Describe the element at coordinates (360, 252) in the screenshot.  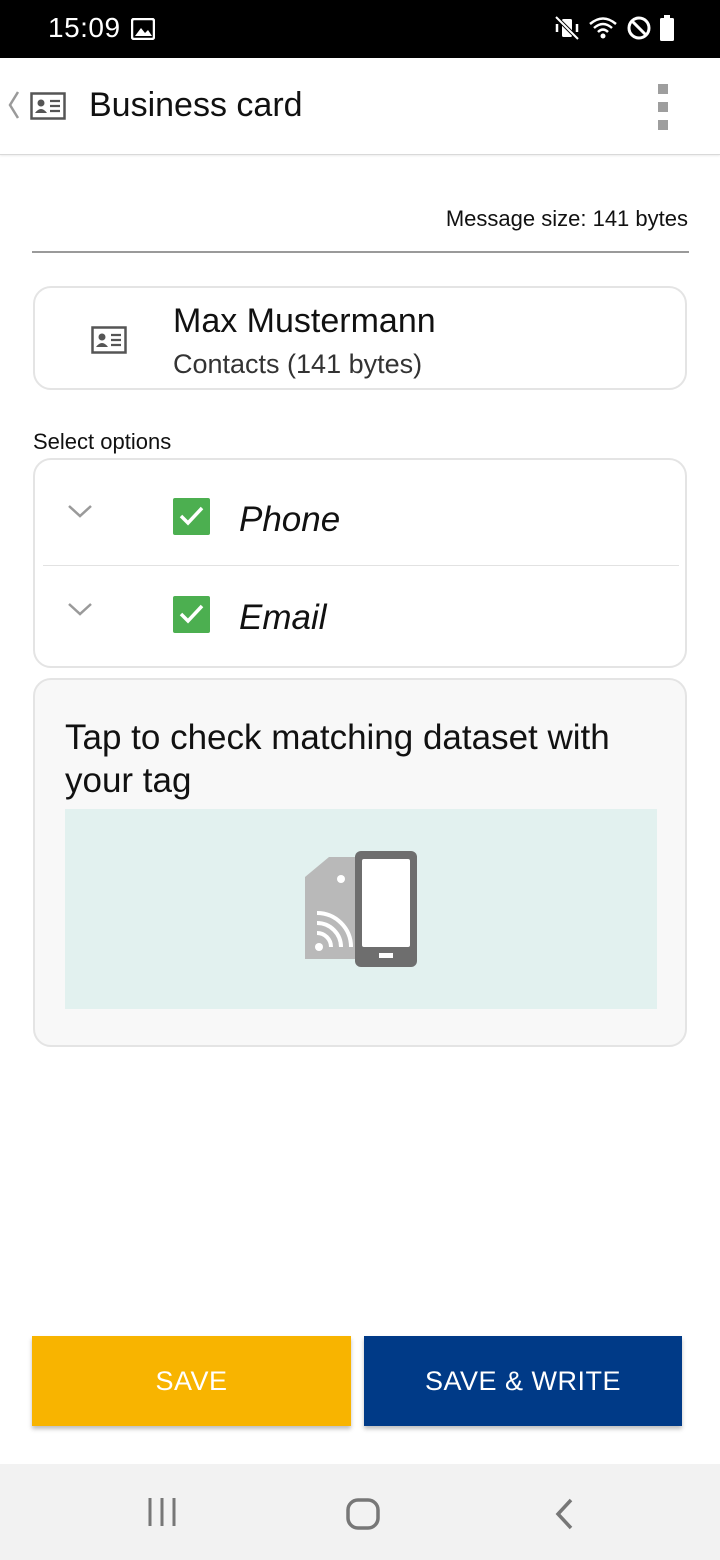
I see `divider` at that location.